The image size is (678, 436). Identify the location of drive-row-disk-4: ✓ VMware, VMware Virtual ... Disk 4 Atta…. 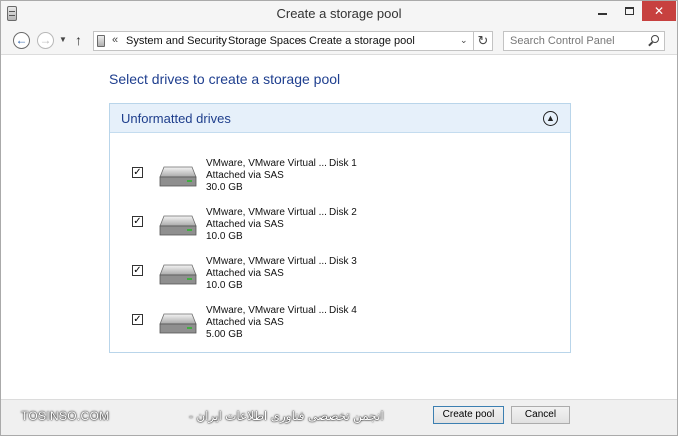
(342, 327).